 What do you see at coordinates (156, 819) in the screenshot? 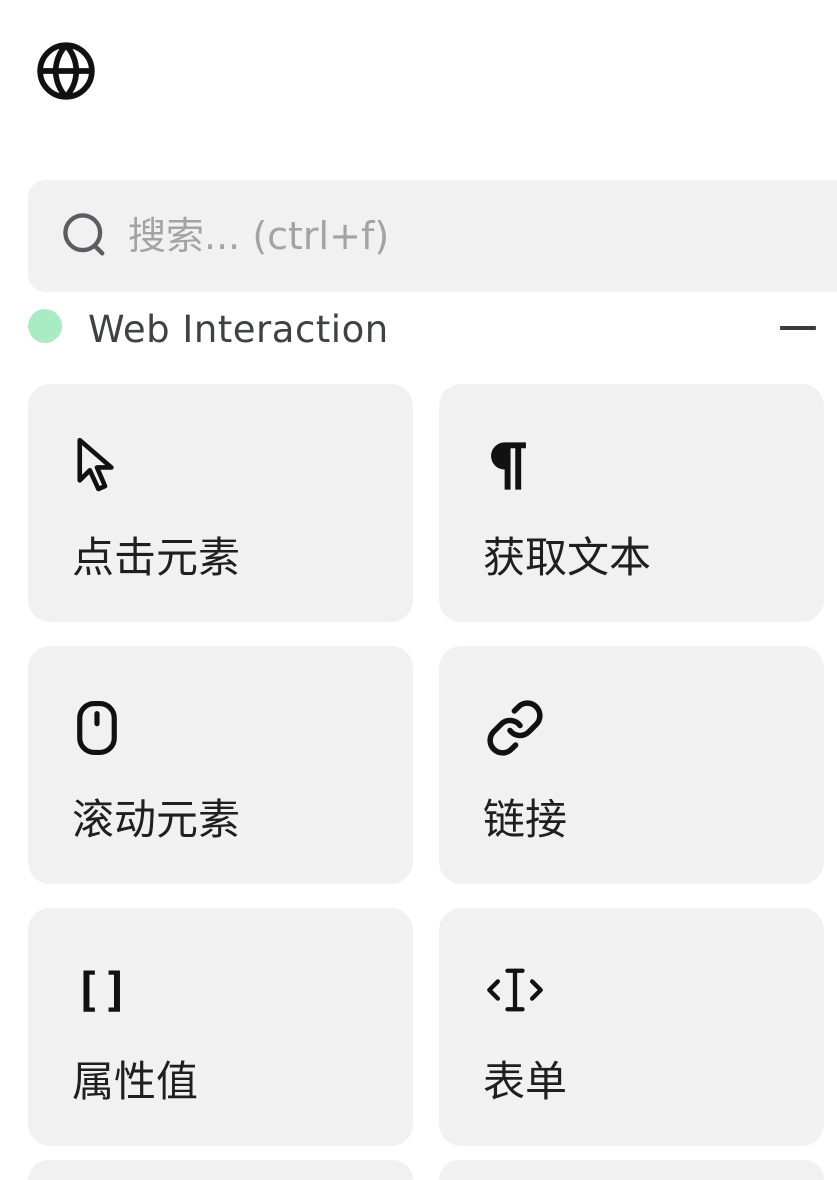
I see `card-label: 滚动元素` at bounding box center [156, 819].